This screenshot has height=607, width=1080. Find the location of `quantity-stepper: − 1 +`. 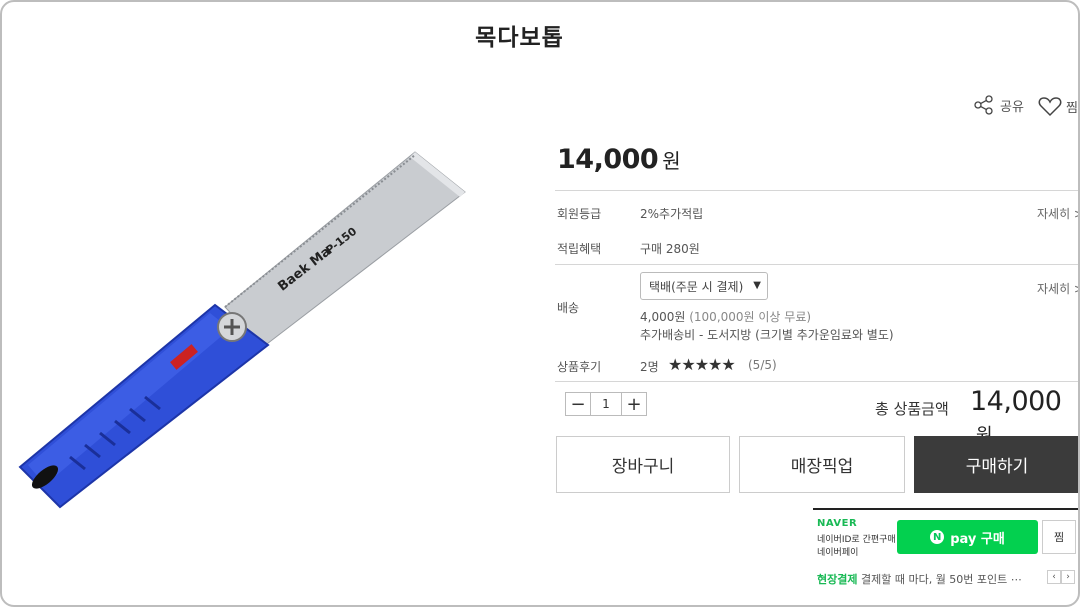

quantity-stepper: − 1 + is located at coordinates (606, 404).